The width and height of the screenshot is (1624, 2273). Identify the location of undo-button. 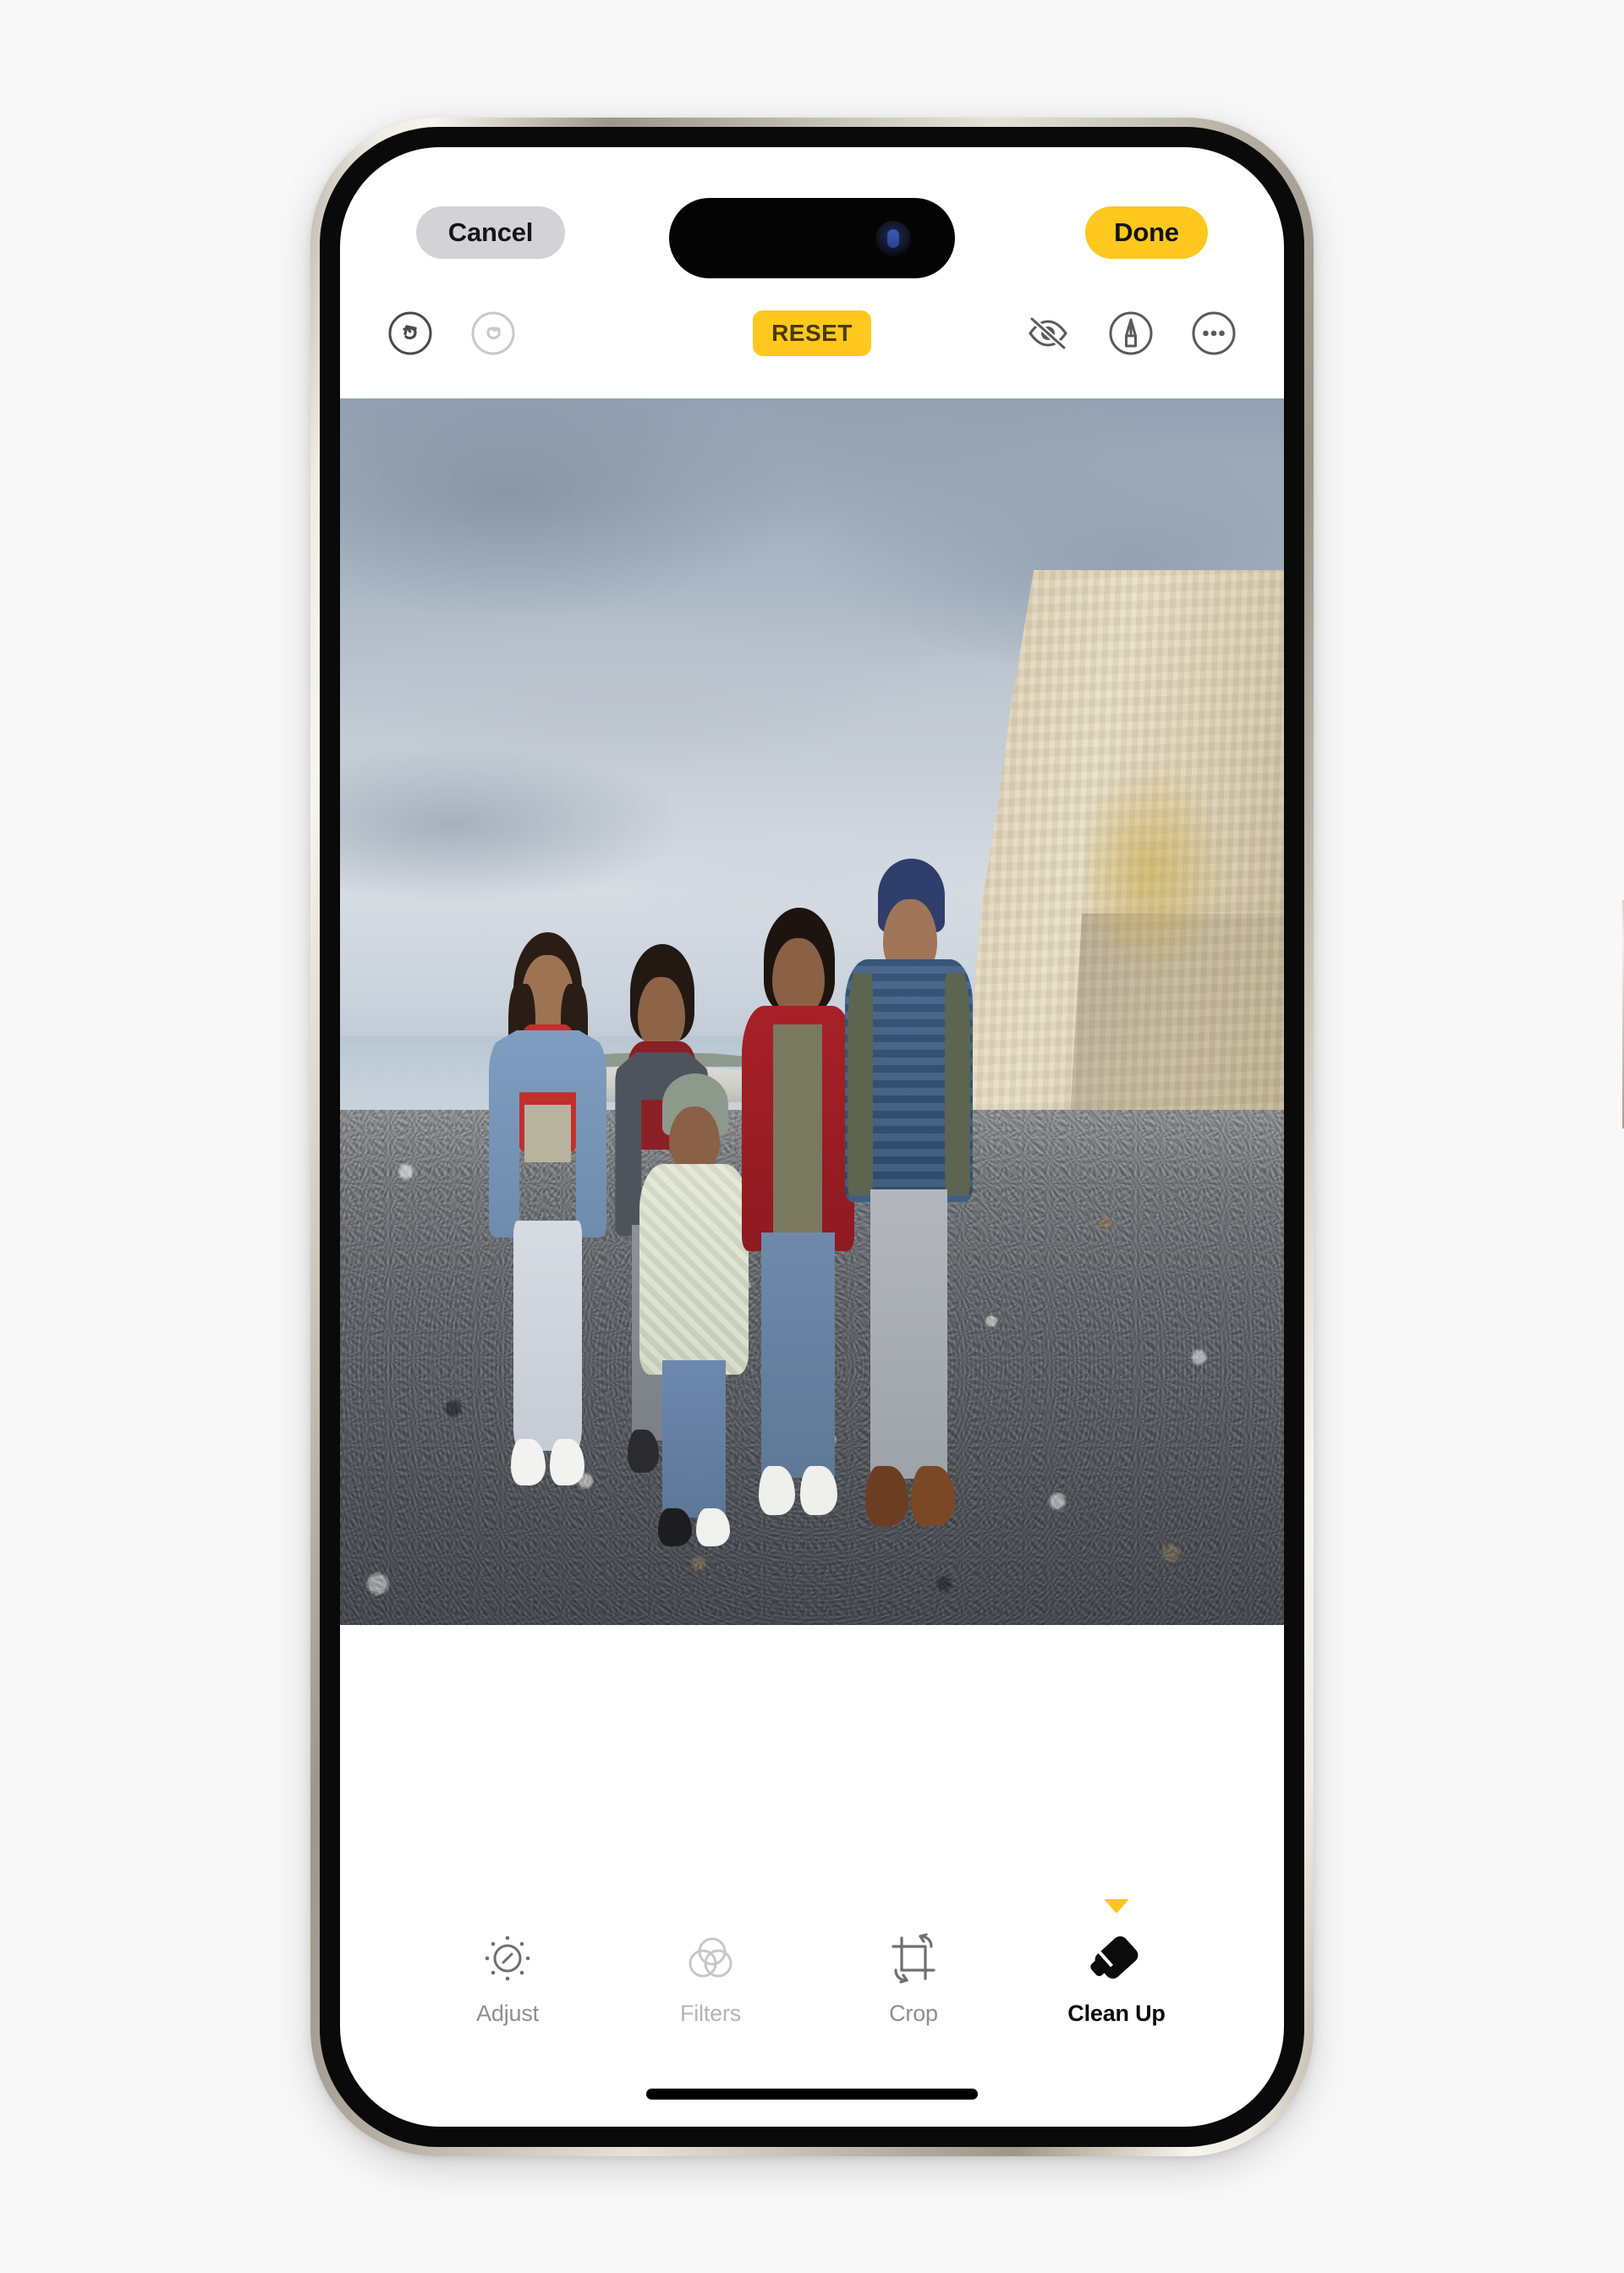
(410, 333).